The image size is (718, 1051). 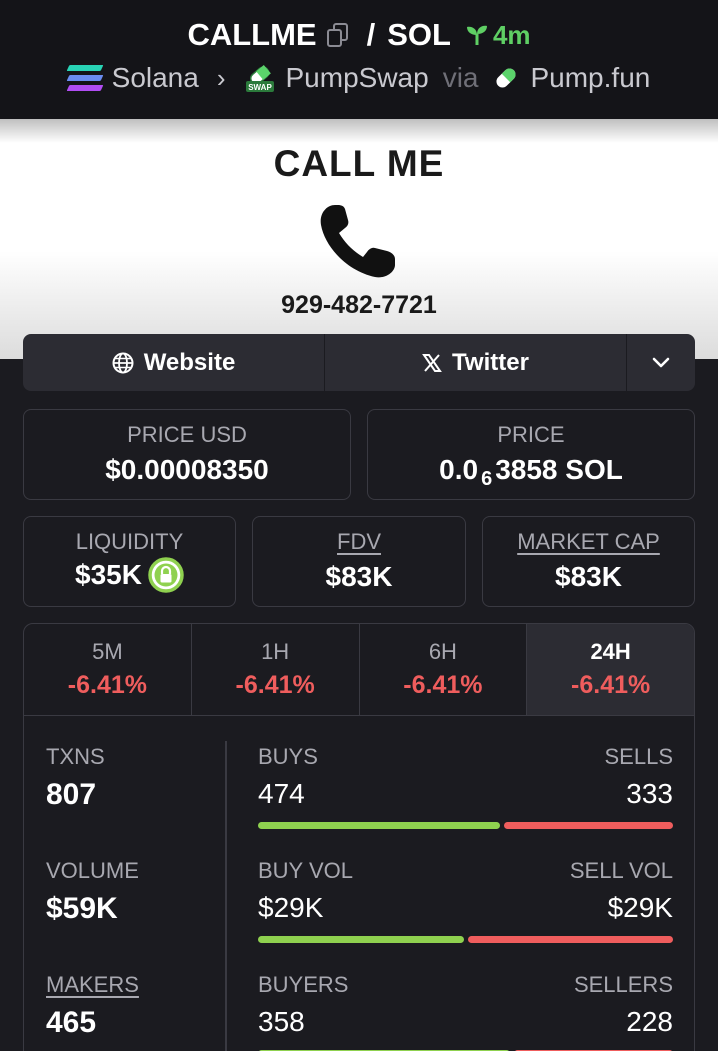 I want to click on buys-value: 474, so click(x=281, y=793).